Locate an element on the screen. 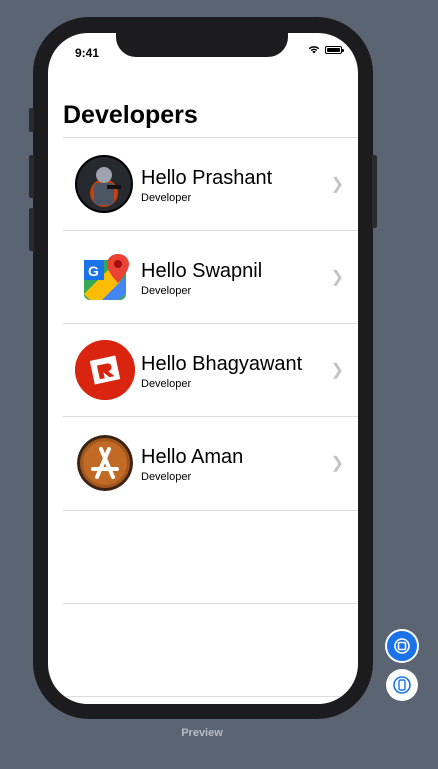  row-title: Hello Prashant is located at coordinates (207, 178).